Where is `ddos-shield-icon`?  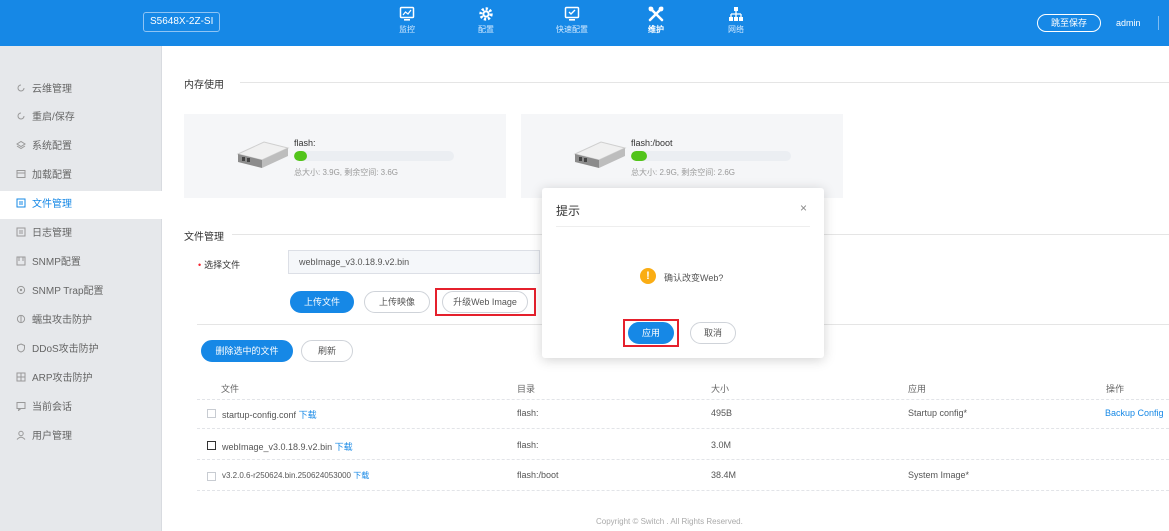 ddos-shield-icon is located at coordinates (21, 348).